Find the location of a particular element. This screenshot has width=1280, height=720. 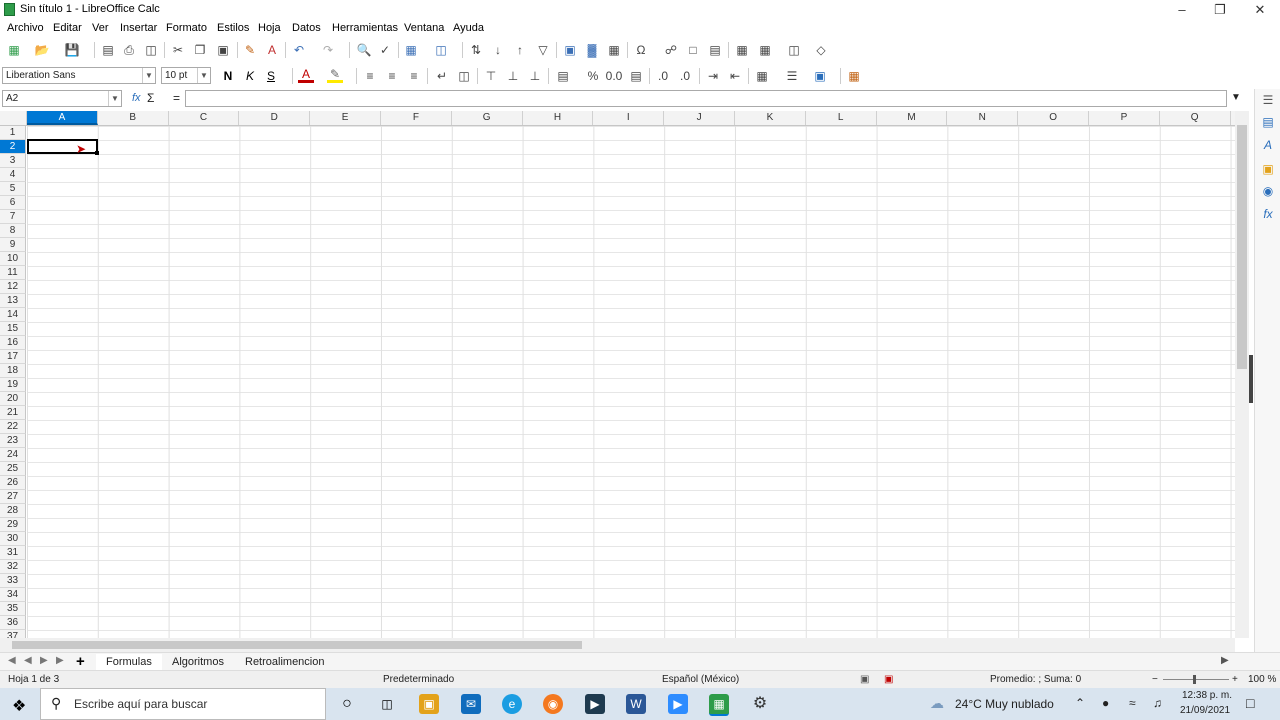

mail-icon: ✉ is located at coordinates (471, 704).